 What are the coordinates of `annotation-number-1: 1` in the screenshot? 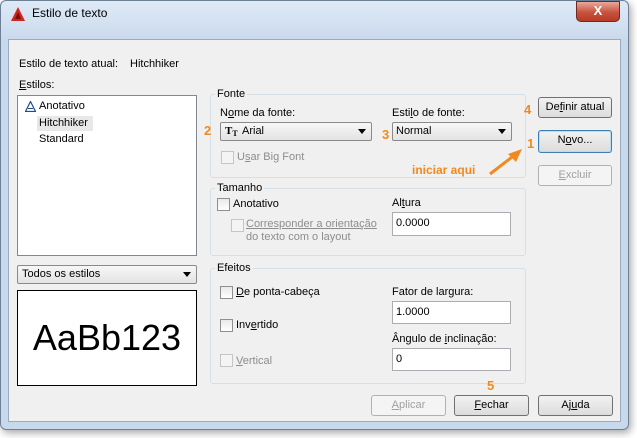 It's located at (531, 143).